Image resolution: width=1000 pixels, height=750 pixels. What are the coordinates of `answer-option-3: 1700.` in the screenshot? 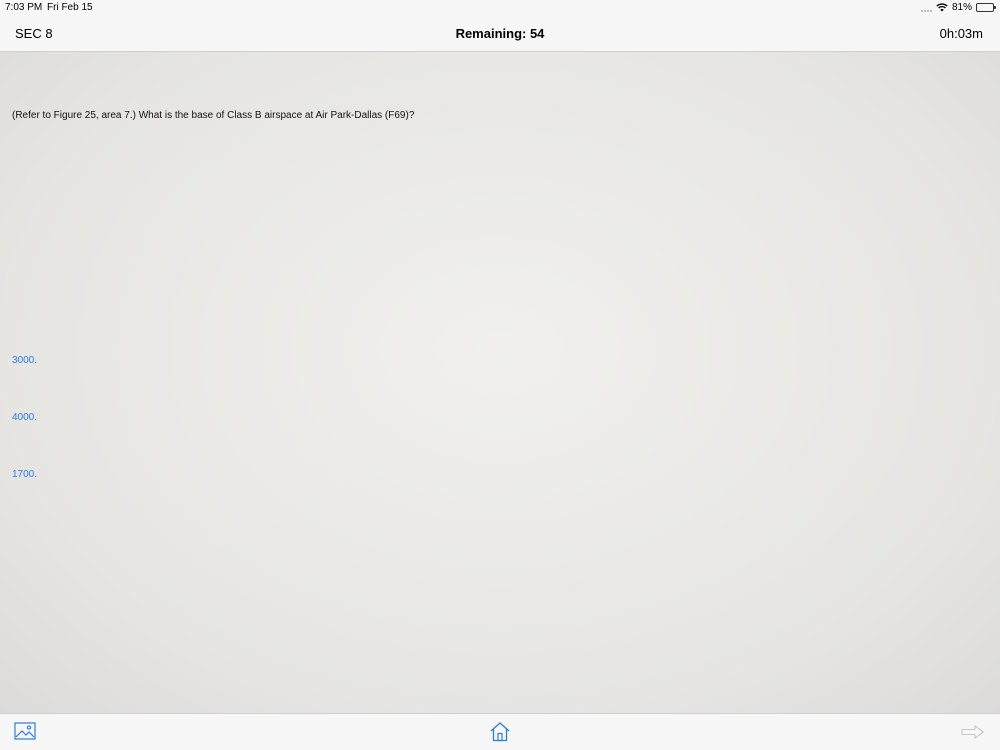 It's located at (24, 474).